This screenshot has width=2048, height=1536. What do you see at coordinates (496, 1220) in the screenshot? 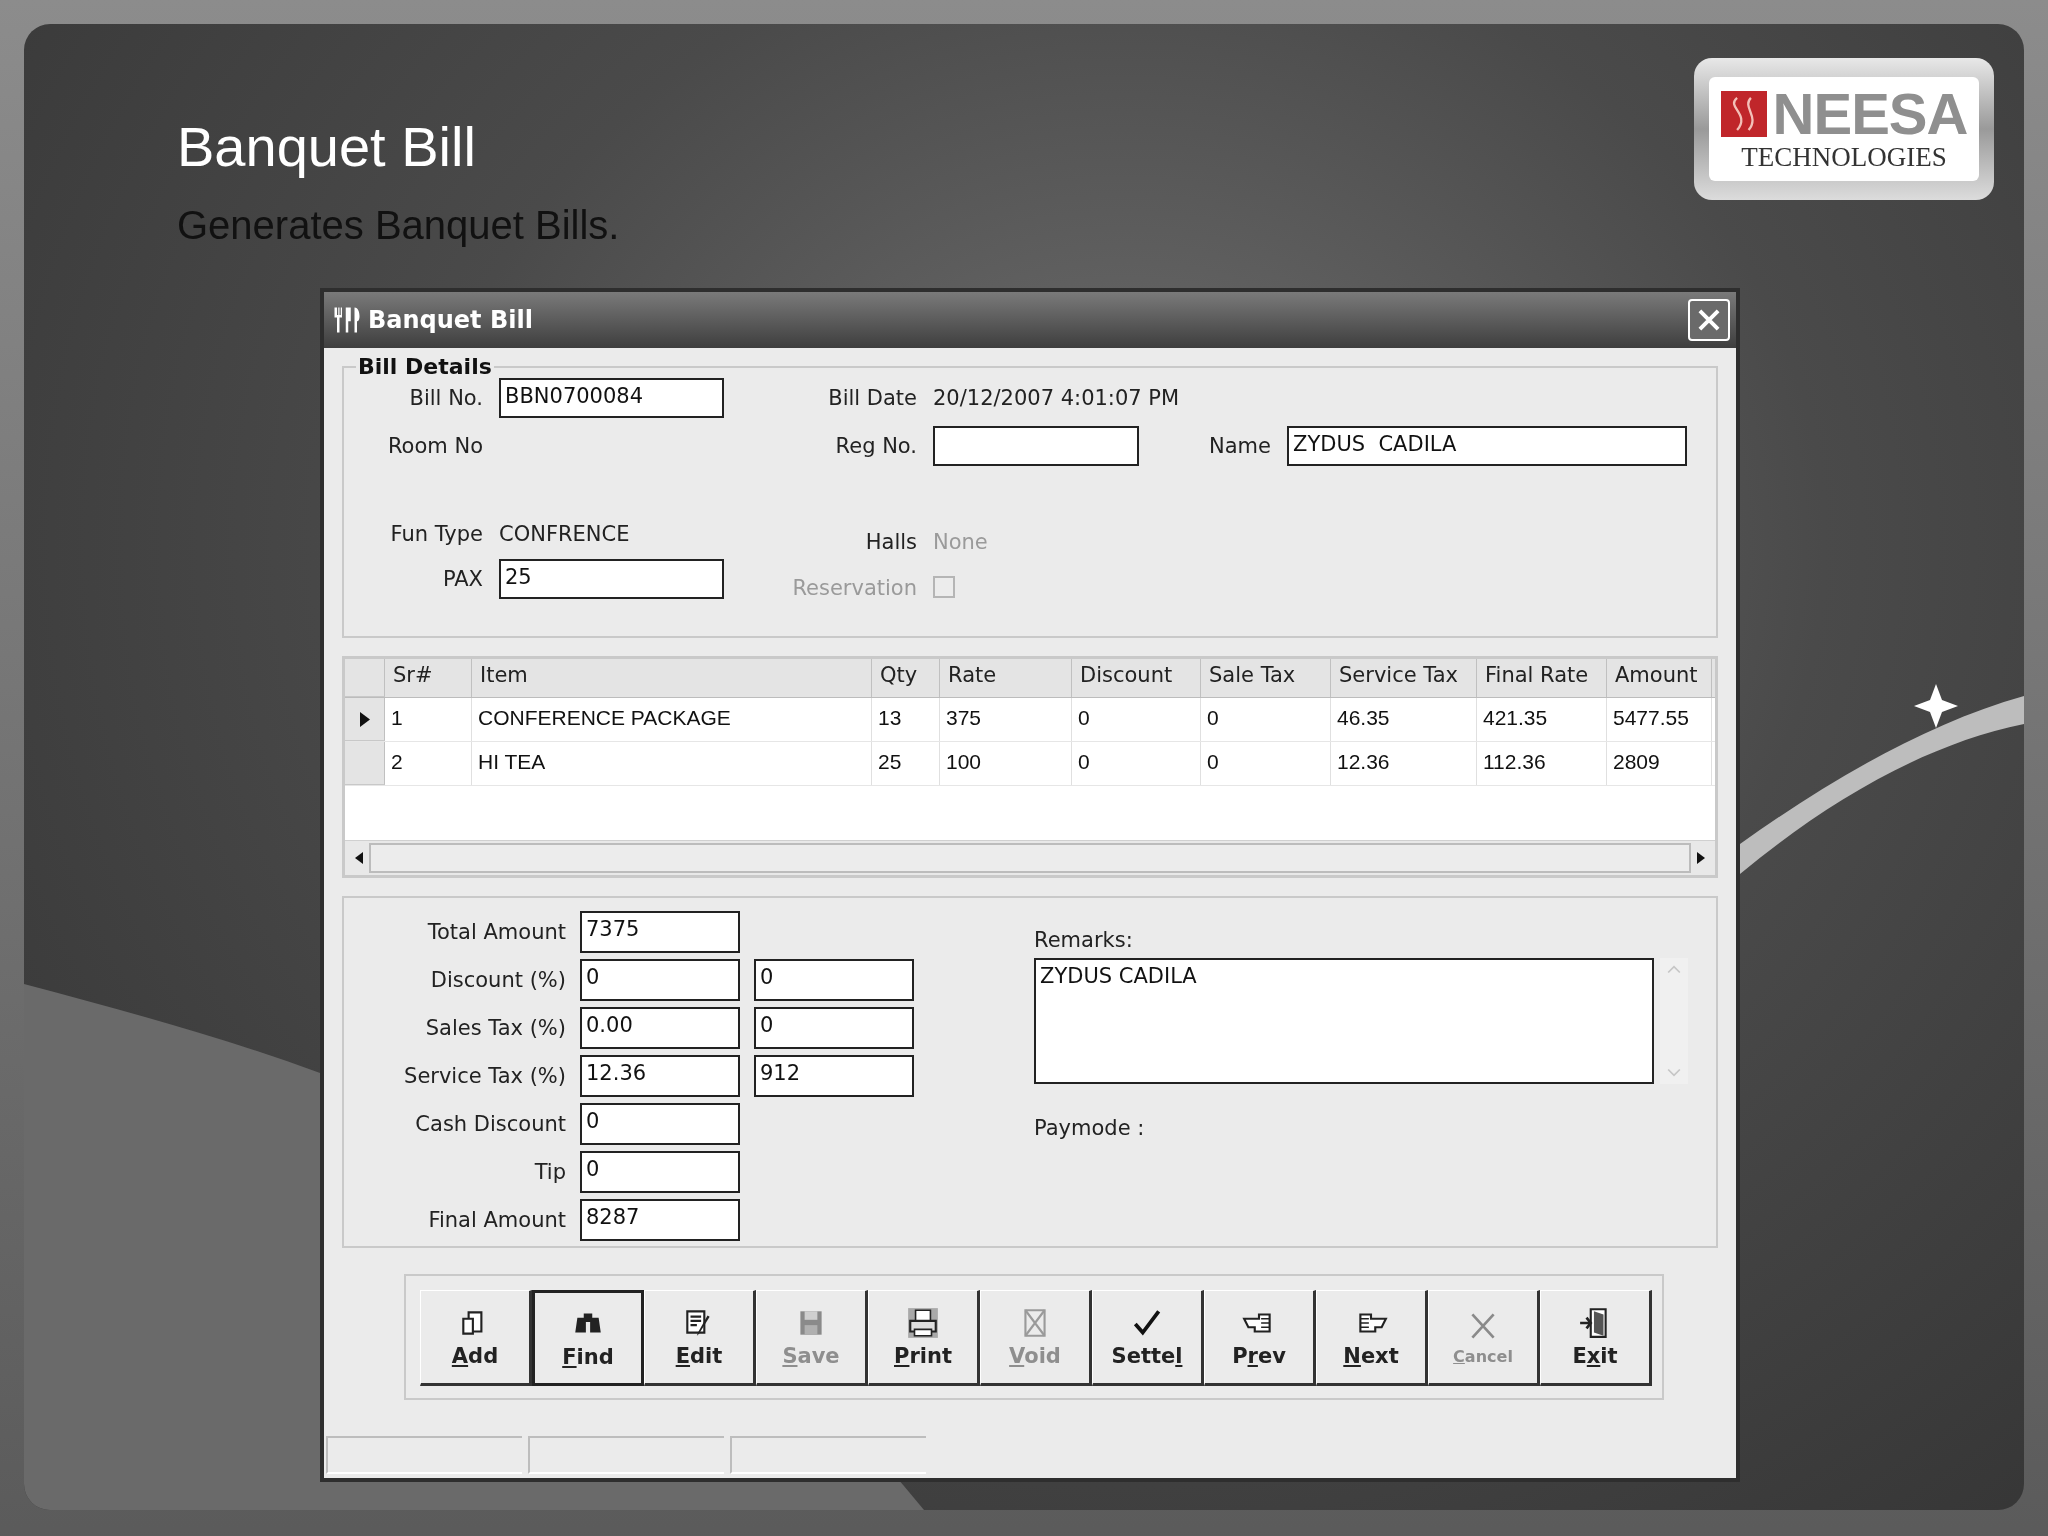
I see `field-label: Final Amount` at bounding box center [496, 1220].